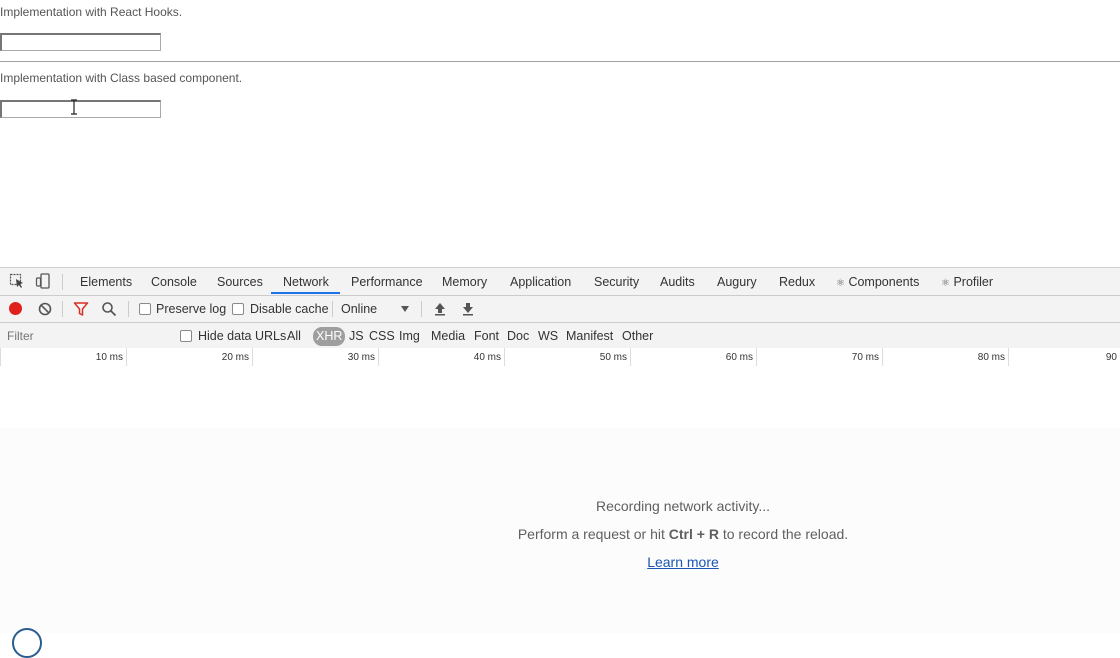  Describe the element at coordinates (540, 281) in the screenshot. I see `tab-application: Application` at that location.